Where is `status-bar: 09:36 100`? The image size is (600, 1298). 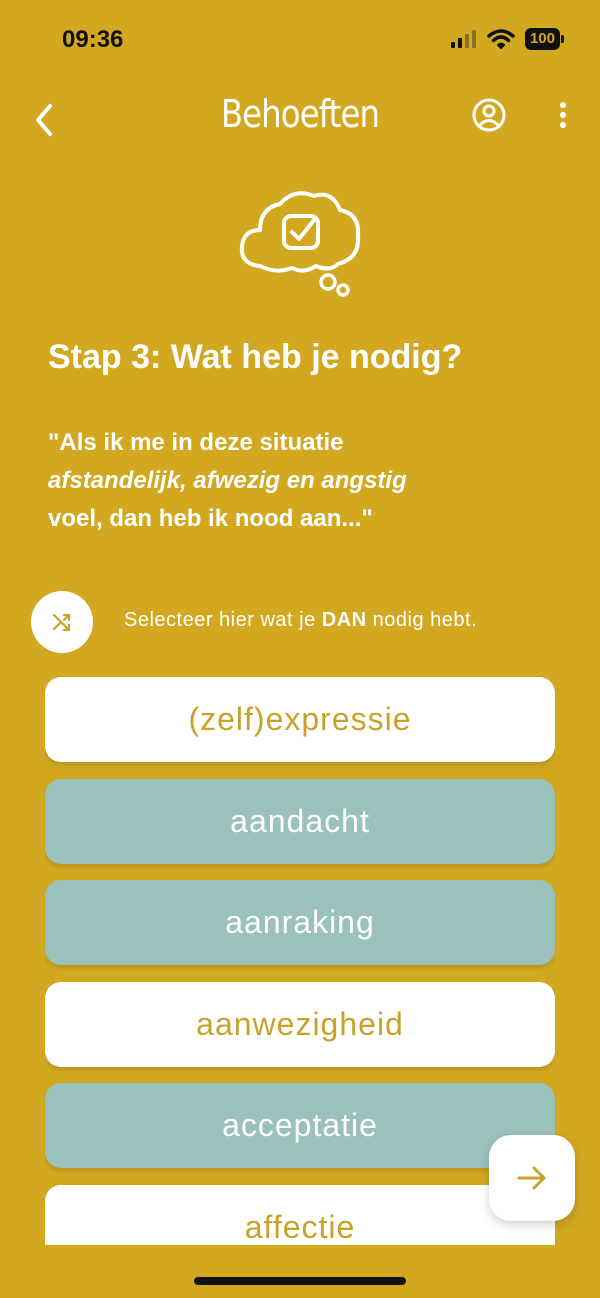 status-bar: 09:36 100 is located at coordinates (300, 40).